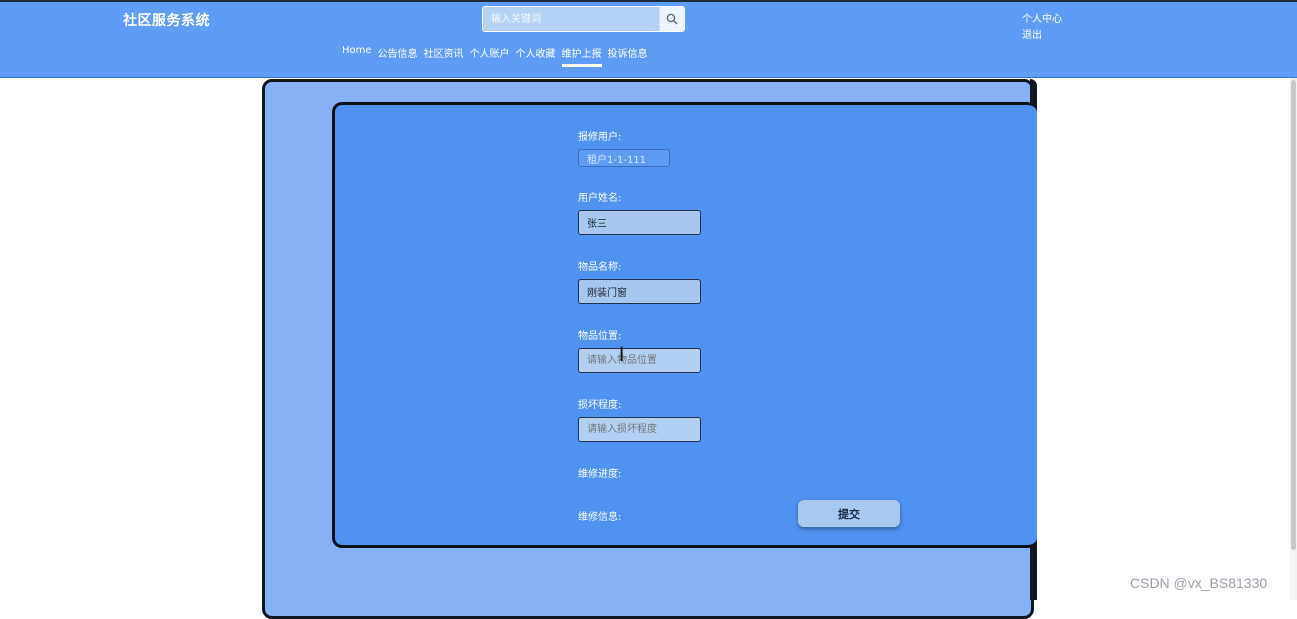  What do you see at coordinates (600, 405) in the screenshot?
I see `damage-level-label: 损坏程度:` at bounding box center [600, 405].